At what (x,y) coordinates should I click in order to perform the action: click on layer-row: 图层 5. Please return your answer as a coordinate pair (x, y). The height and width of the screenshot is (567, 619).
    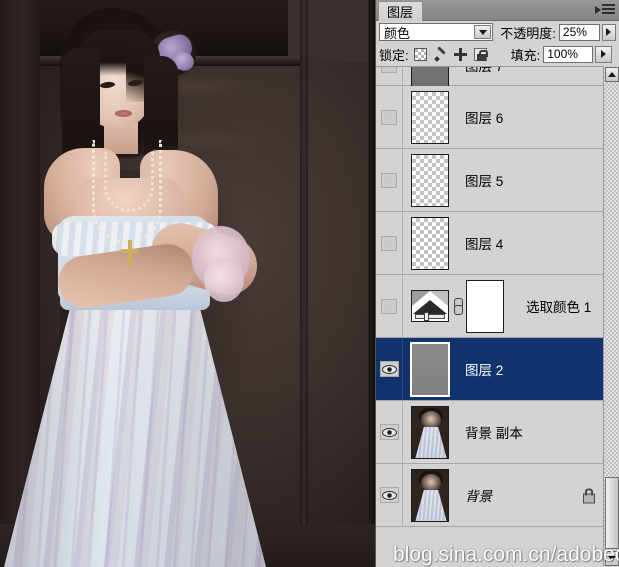
    Looking at the image, I should click on (497, 180).